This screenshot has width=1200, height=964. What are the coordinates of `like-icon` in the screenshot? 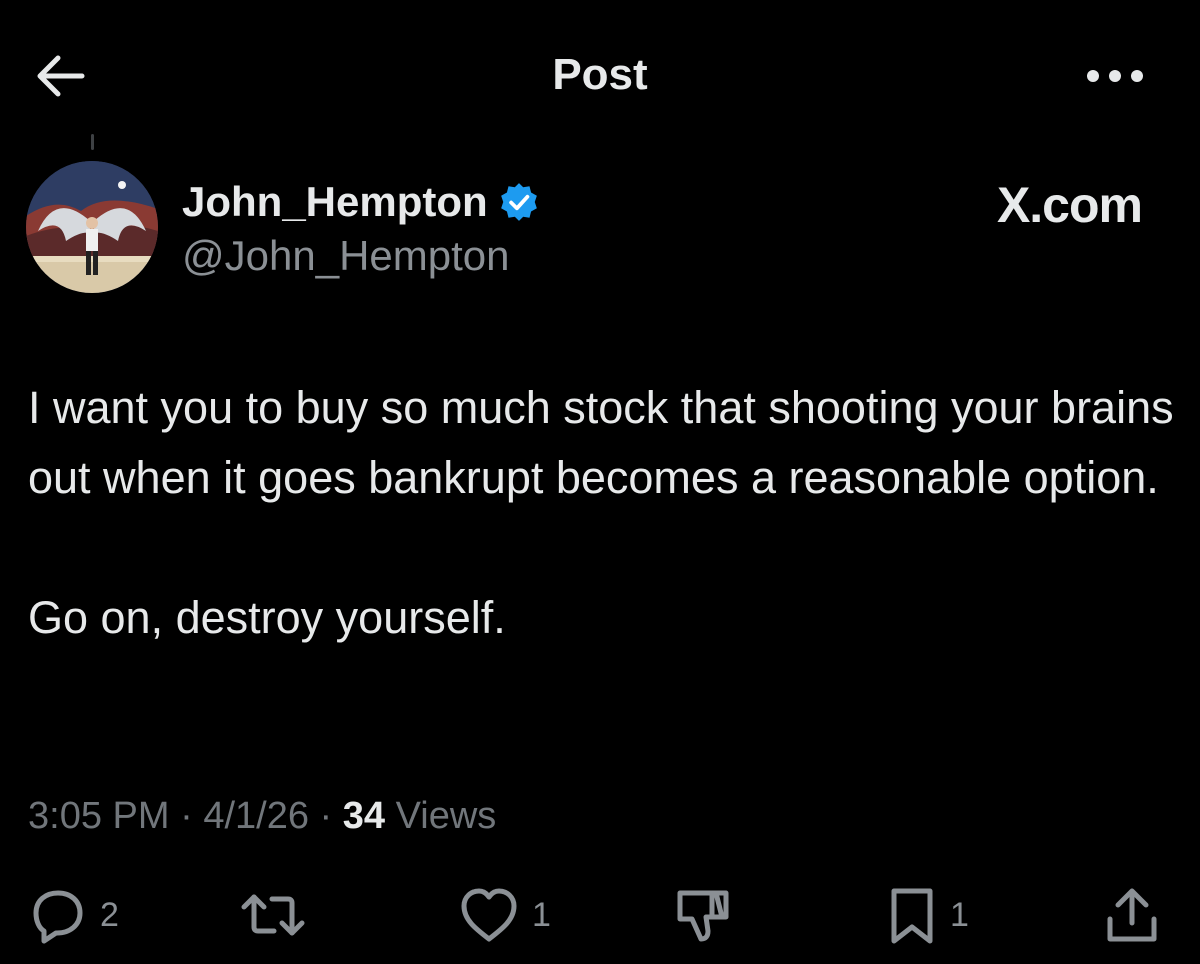 It's located at (489, 915).